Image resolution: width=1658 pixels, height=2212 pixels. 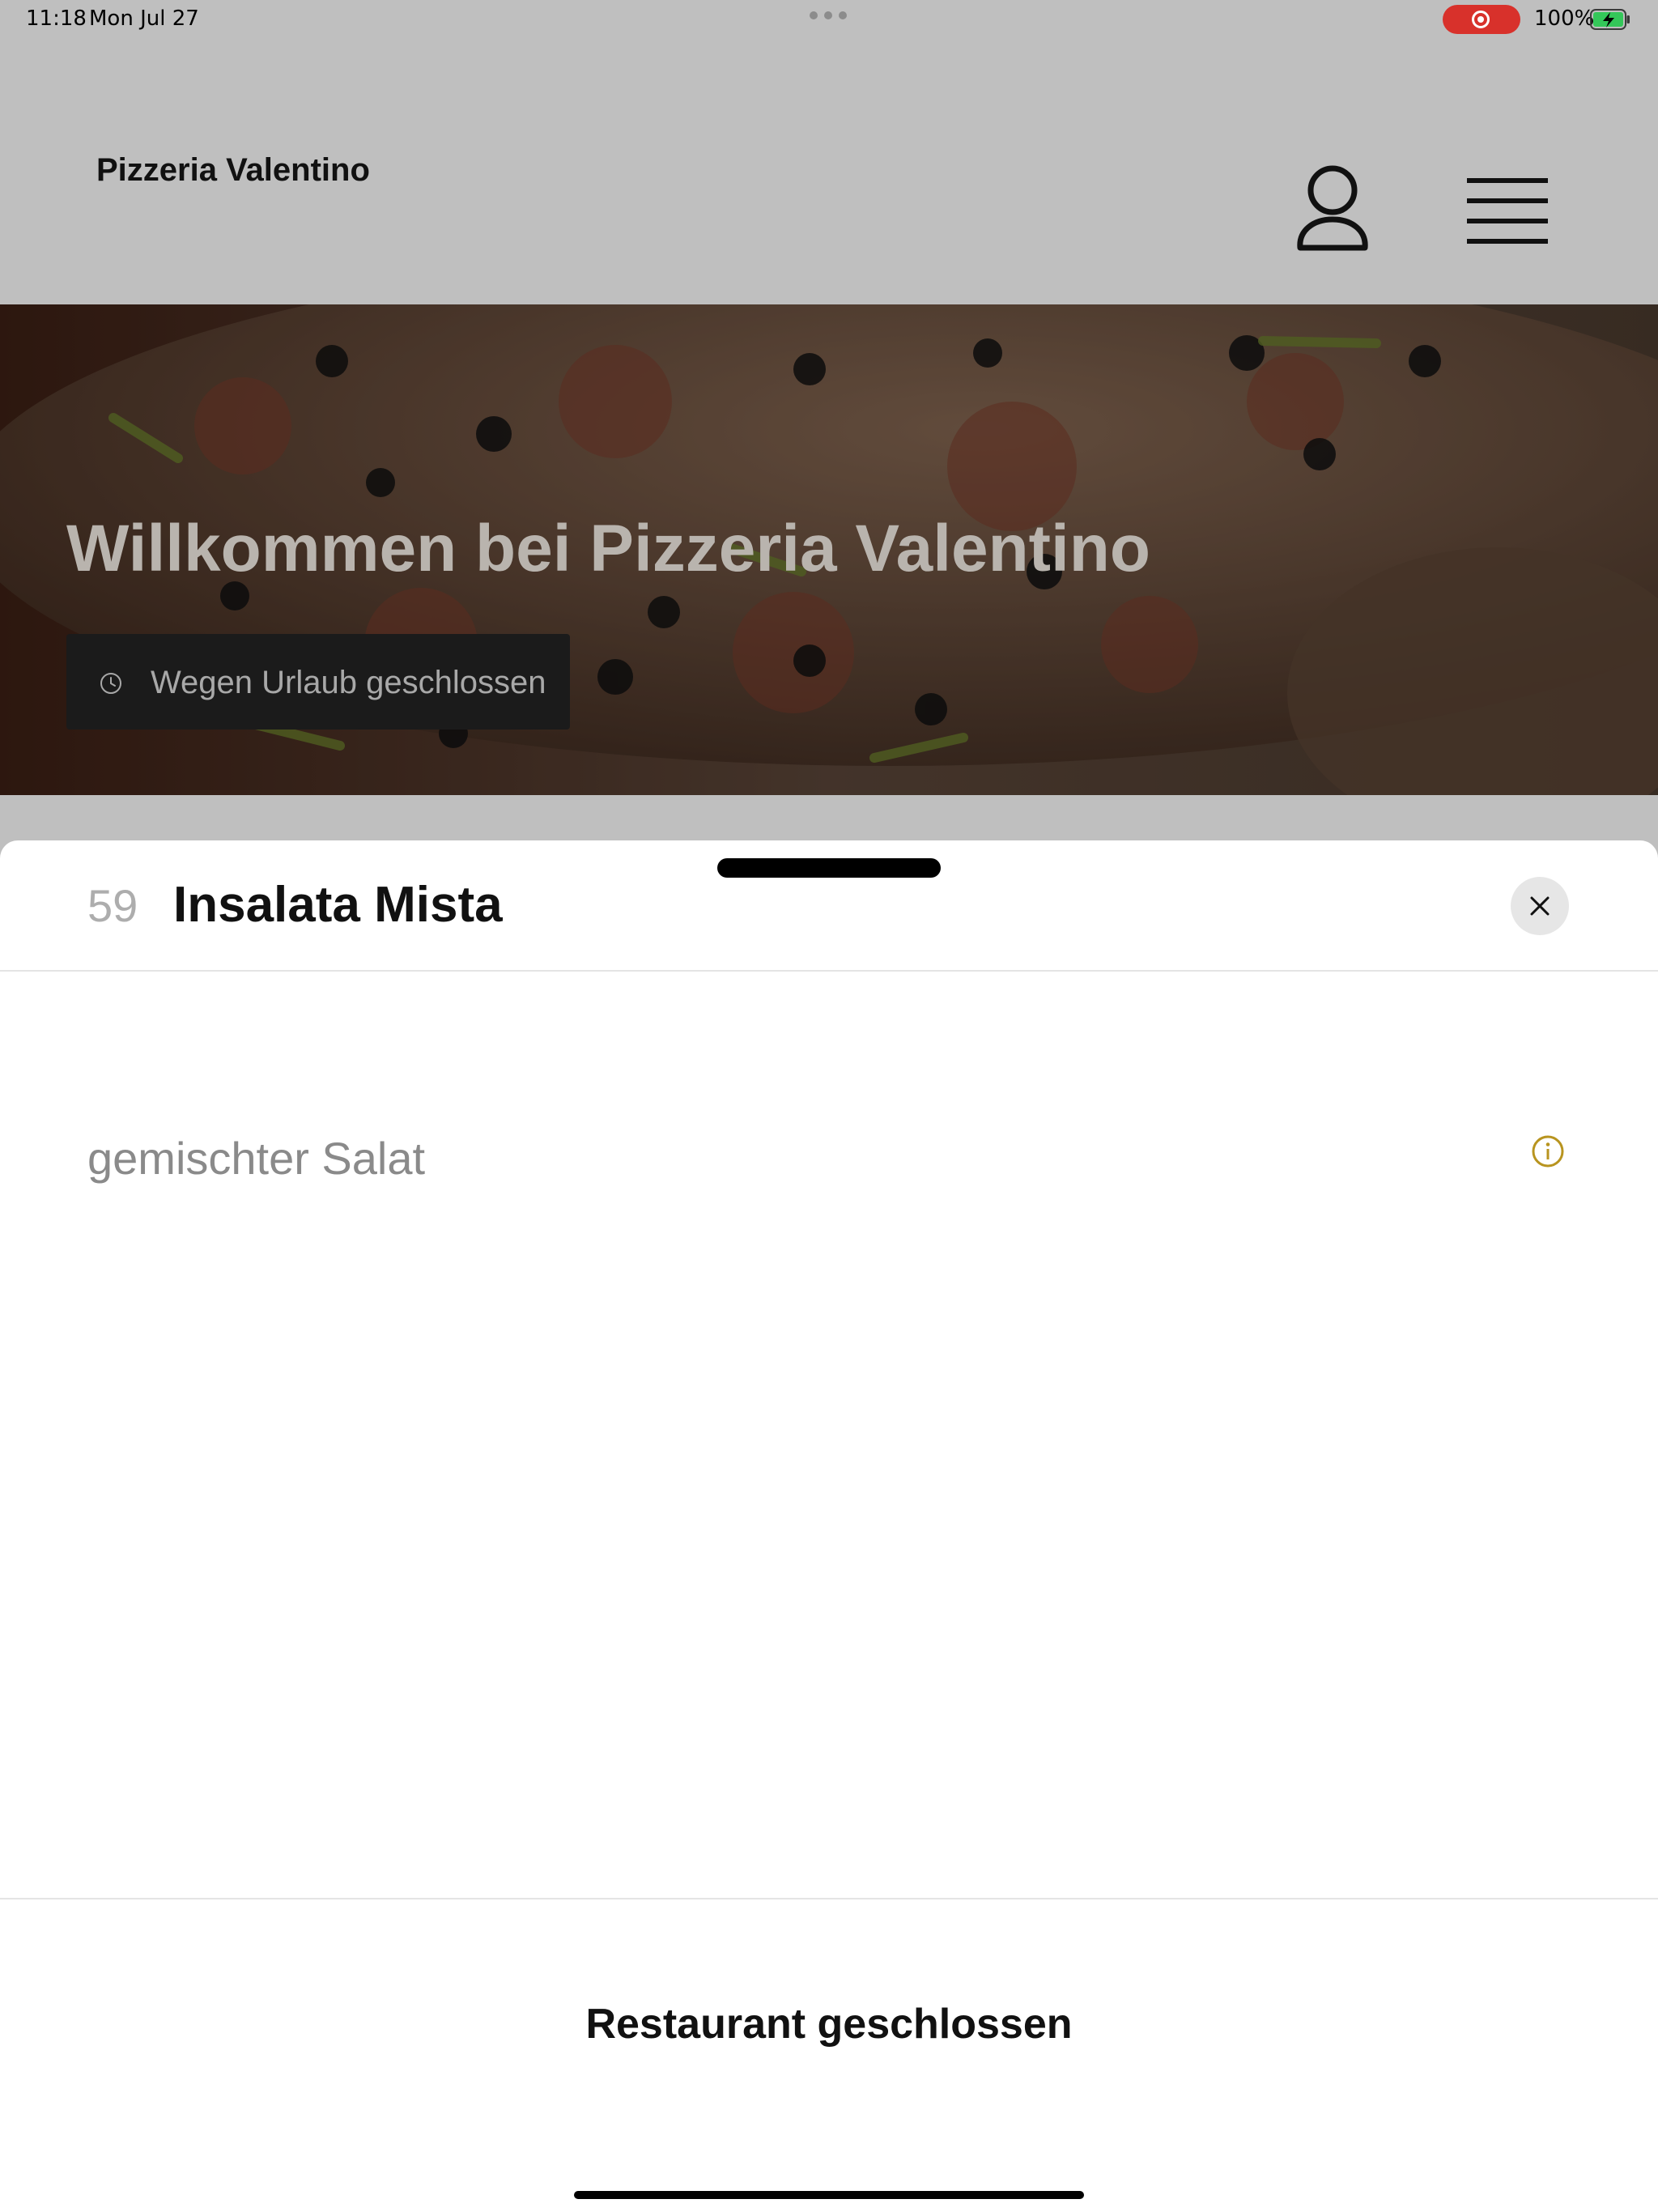 What do you see at coordinates (829, 19) in the screenshot?
I see `status-bar: 11:18 Mon Jul 27 100%` at bounding box center [829, 19].